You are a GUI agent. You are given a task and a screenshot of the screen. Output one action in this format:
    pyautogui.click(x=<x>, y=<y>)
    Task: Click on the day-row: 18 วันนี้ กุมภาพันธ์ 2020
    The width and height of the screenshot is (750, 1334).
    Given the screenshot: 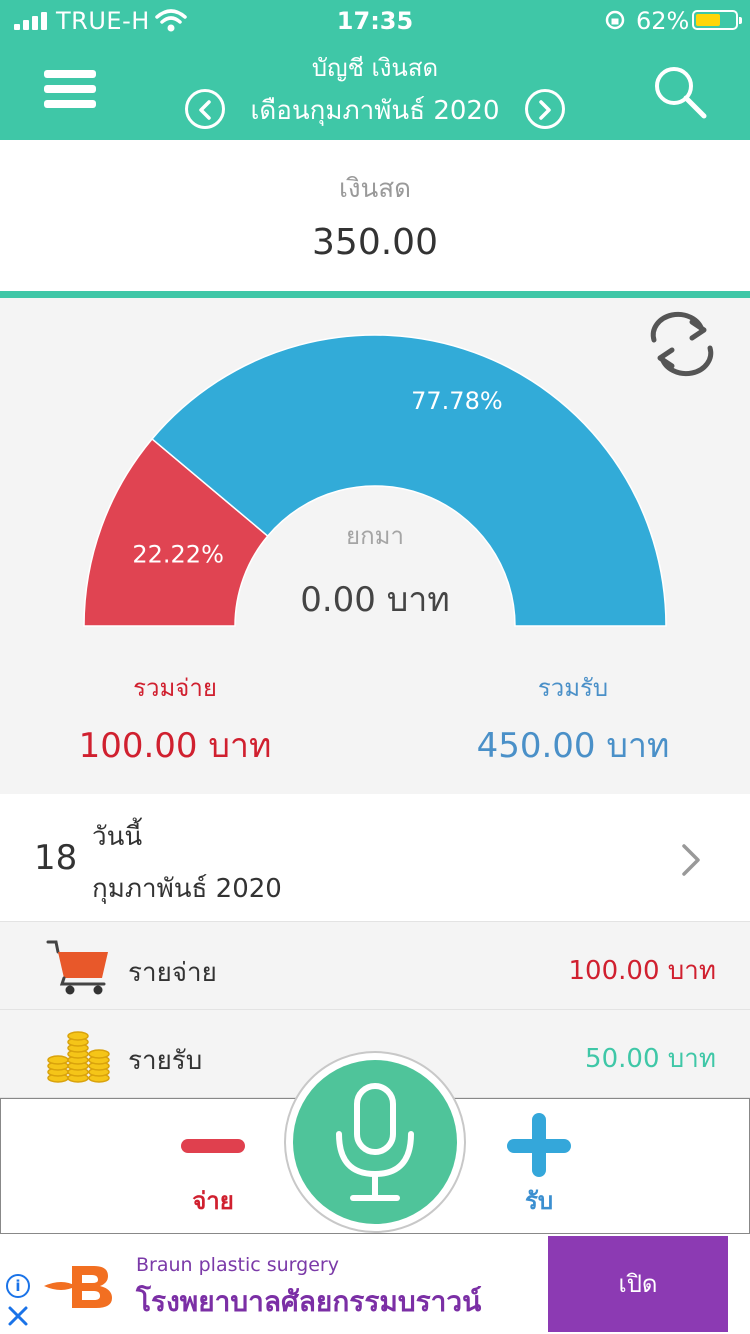 What is the action you would take?
    pyautogui.click(x=375, y=859)
    